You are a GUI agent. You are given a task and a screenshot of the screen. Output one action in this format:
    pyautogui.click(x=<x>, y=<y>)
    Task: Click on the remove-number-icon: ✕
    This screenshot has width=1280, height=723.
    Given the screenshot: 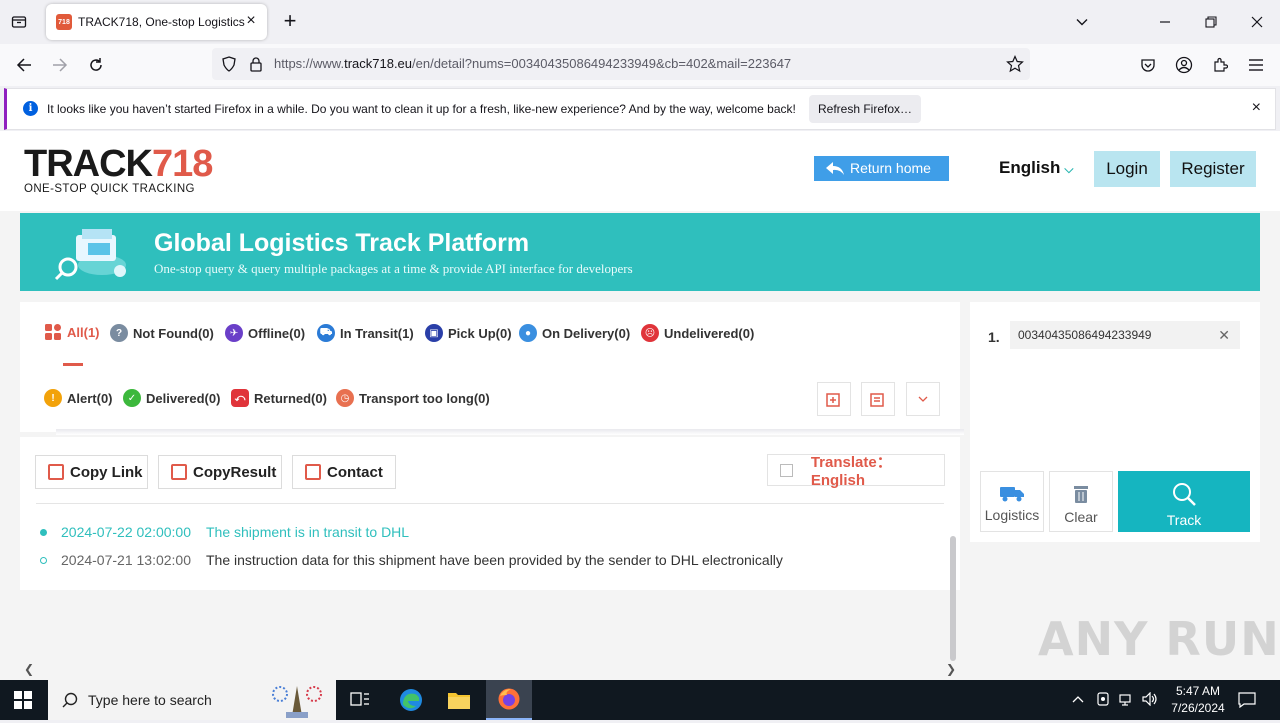 What is the action you would take?
    pyautogui.click(x=1224, y=335)
    